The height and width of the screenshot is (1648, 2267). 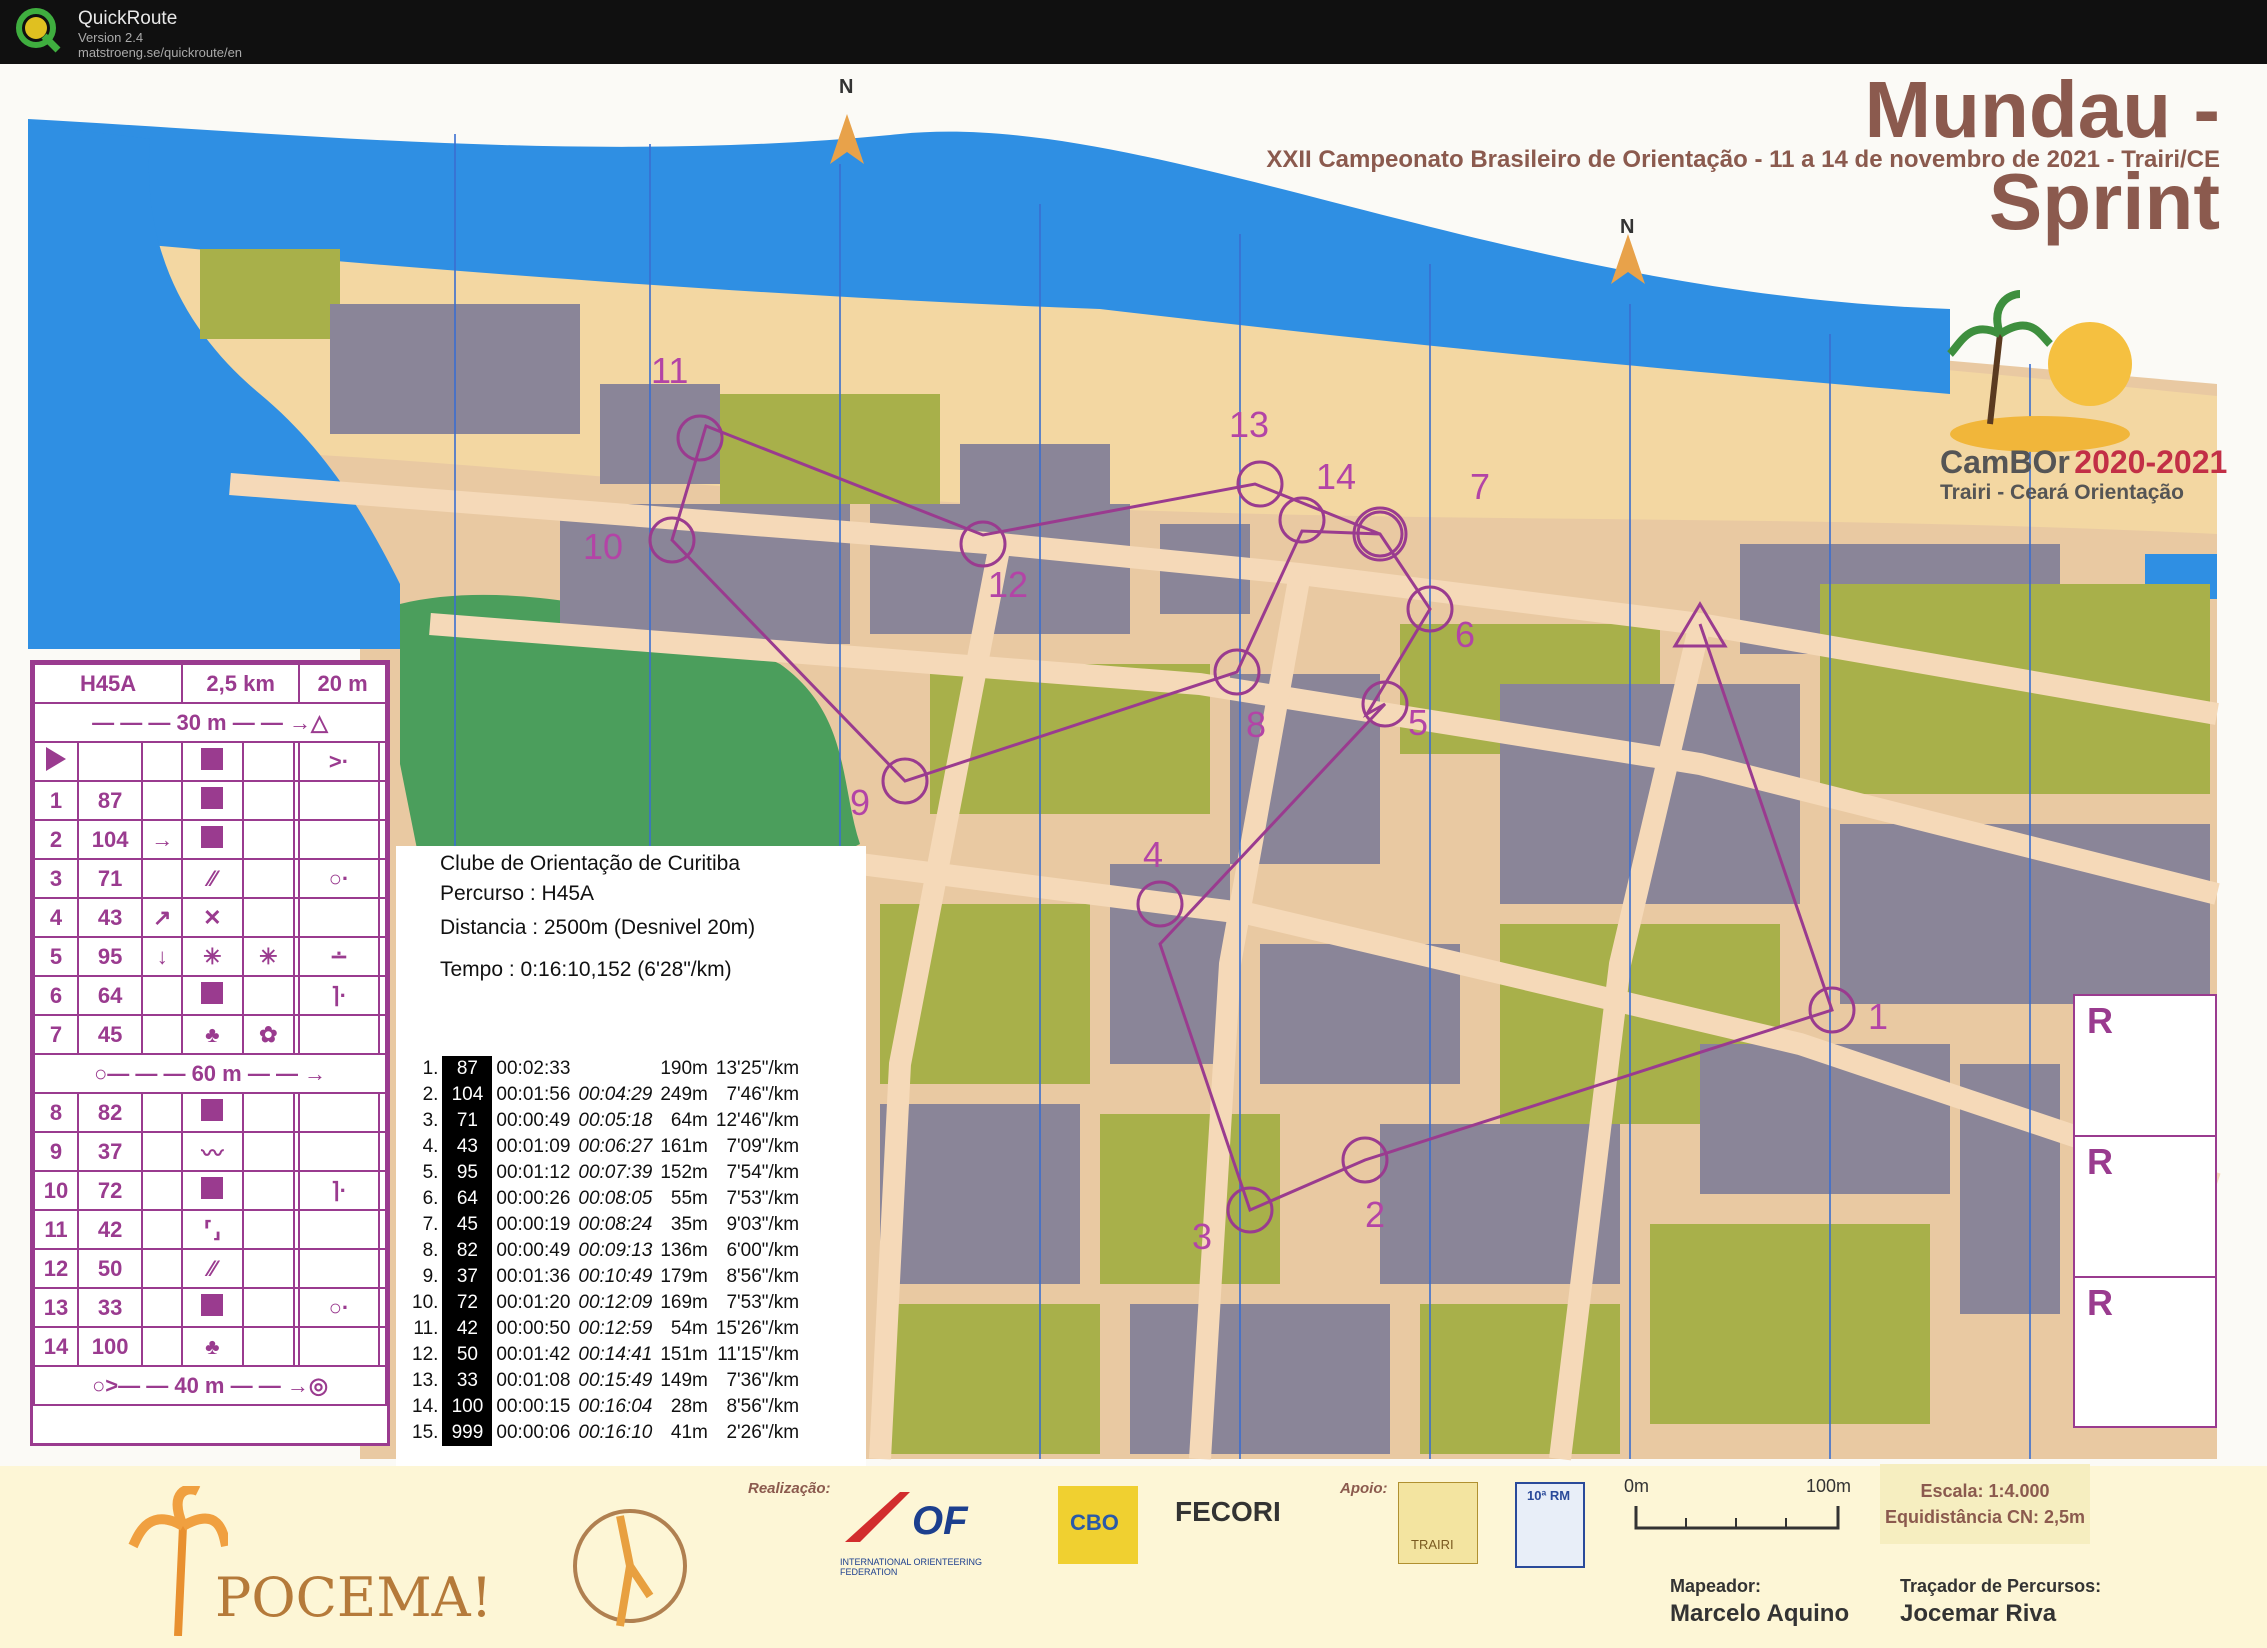 I want to click on split-cumulative: 00:09:13, so click(x=615, y=1250).